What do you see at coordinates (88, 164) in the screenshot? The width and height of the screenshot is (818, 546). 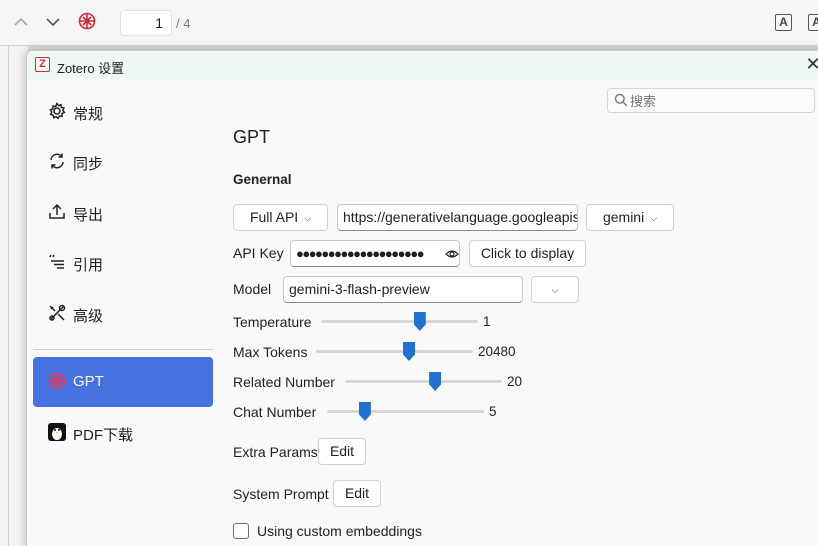 I see `sidebar-item-label: 同步` at bounding box center [88, 164].